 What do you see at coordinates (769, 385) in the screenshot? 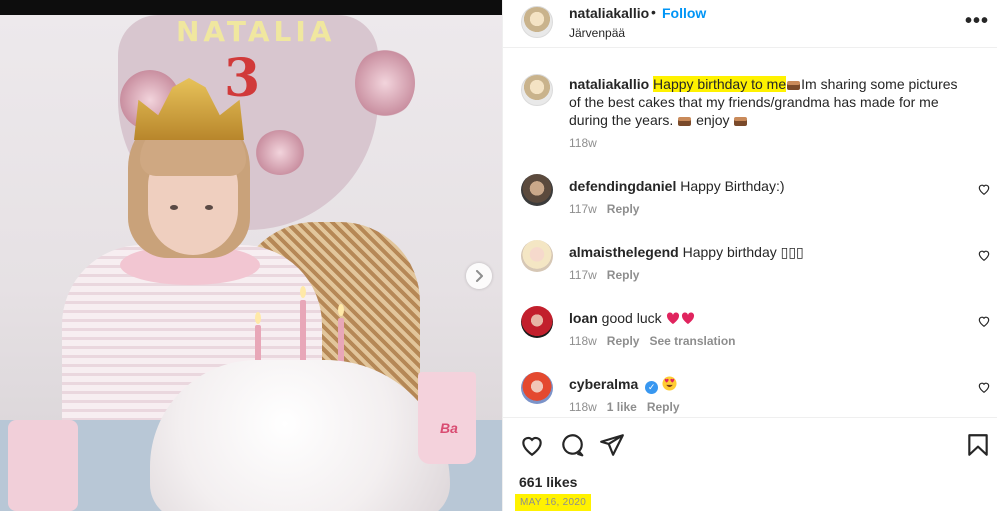
I see `comment-line: cyberalma ✓` at bounding box center [769, 385].